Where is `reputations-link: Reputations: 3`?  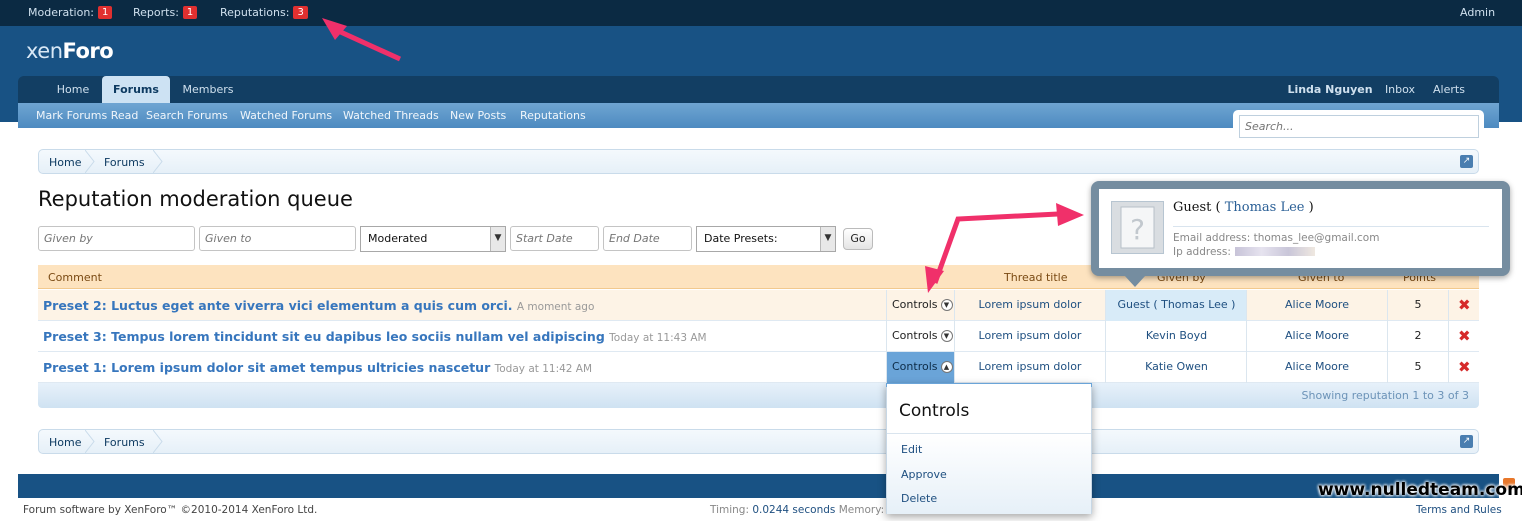 reputations-link: Reputations: 3 is located at coordinates (264, 12).